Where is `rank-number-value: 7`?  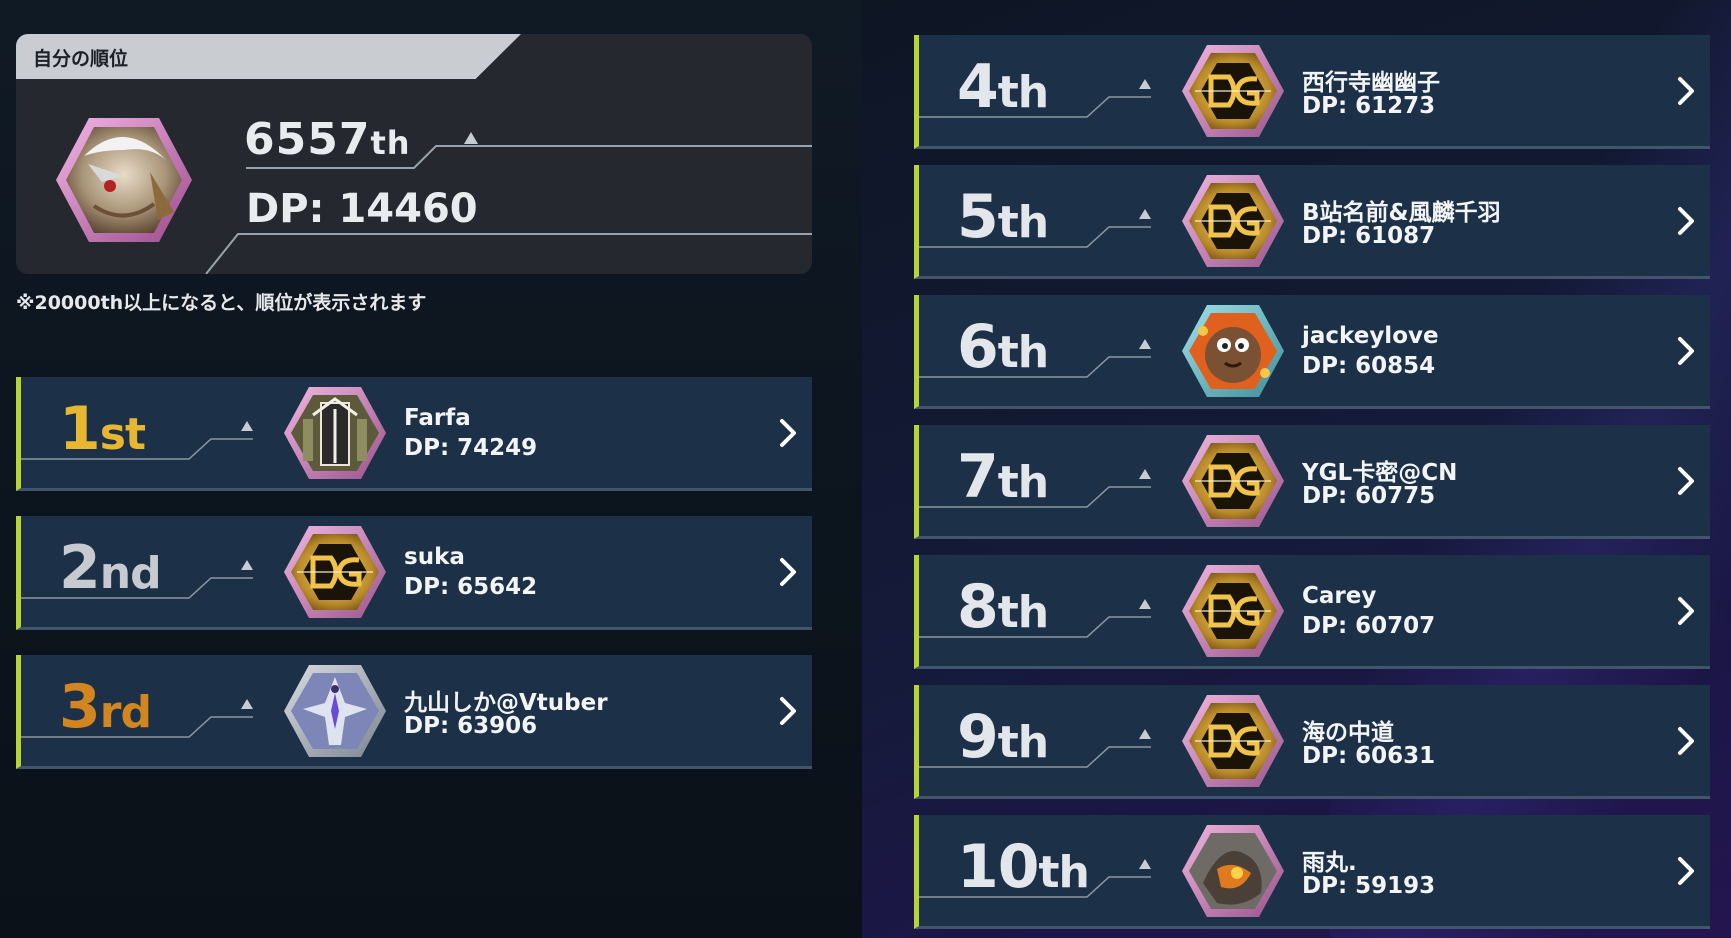 rank-number-value: 7 is located at coordinates (978, 477).